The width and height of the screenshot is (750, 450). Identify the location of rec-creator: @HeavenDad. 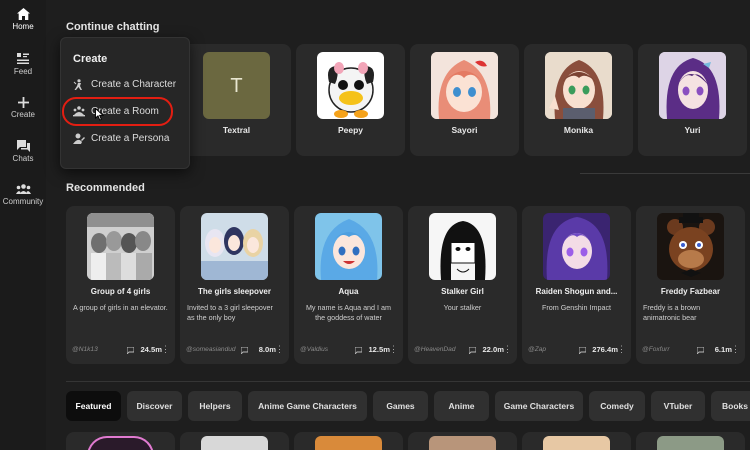
(443, 349).